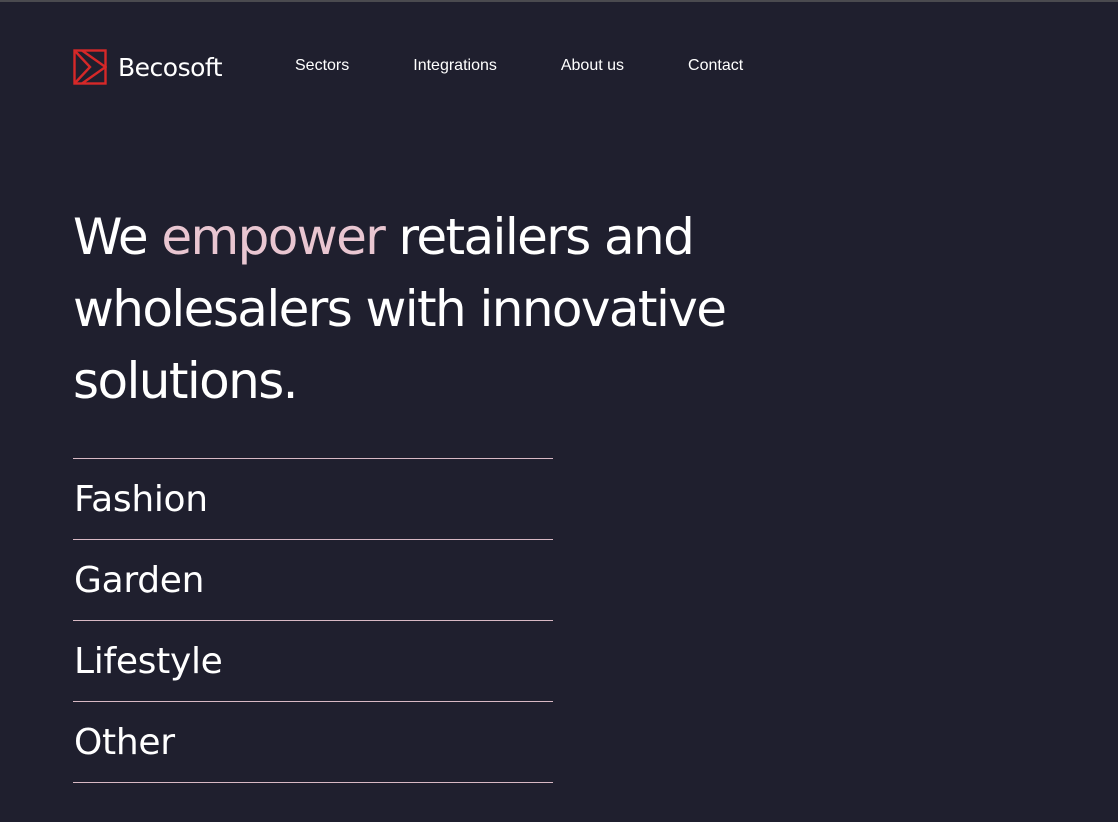  What do you see at coordinates (313, 499) in the screenshot?
I see `sector-item-fashion: Fashion` at bounding box center [313, 499].